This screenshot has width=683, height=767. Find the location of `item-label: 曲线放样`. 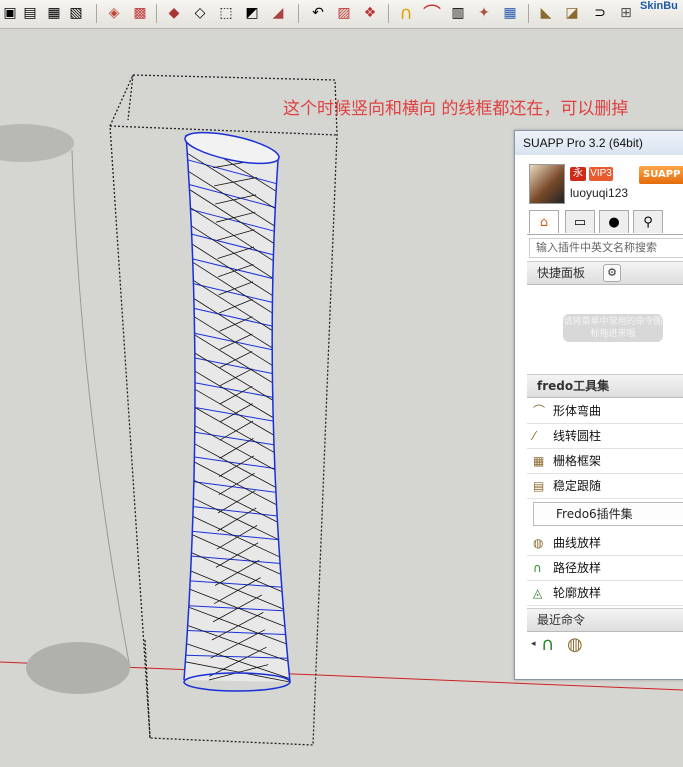

item-label: 曲线放样 is located at coordinates (577, 543).